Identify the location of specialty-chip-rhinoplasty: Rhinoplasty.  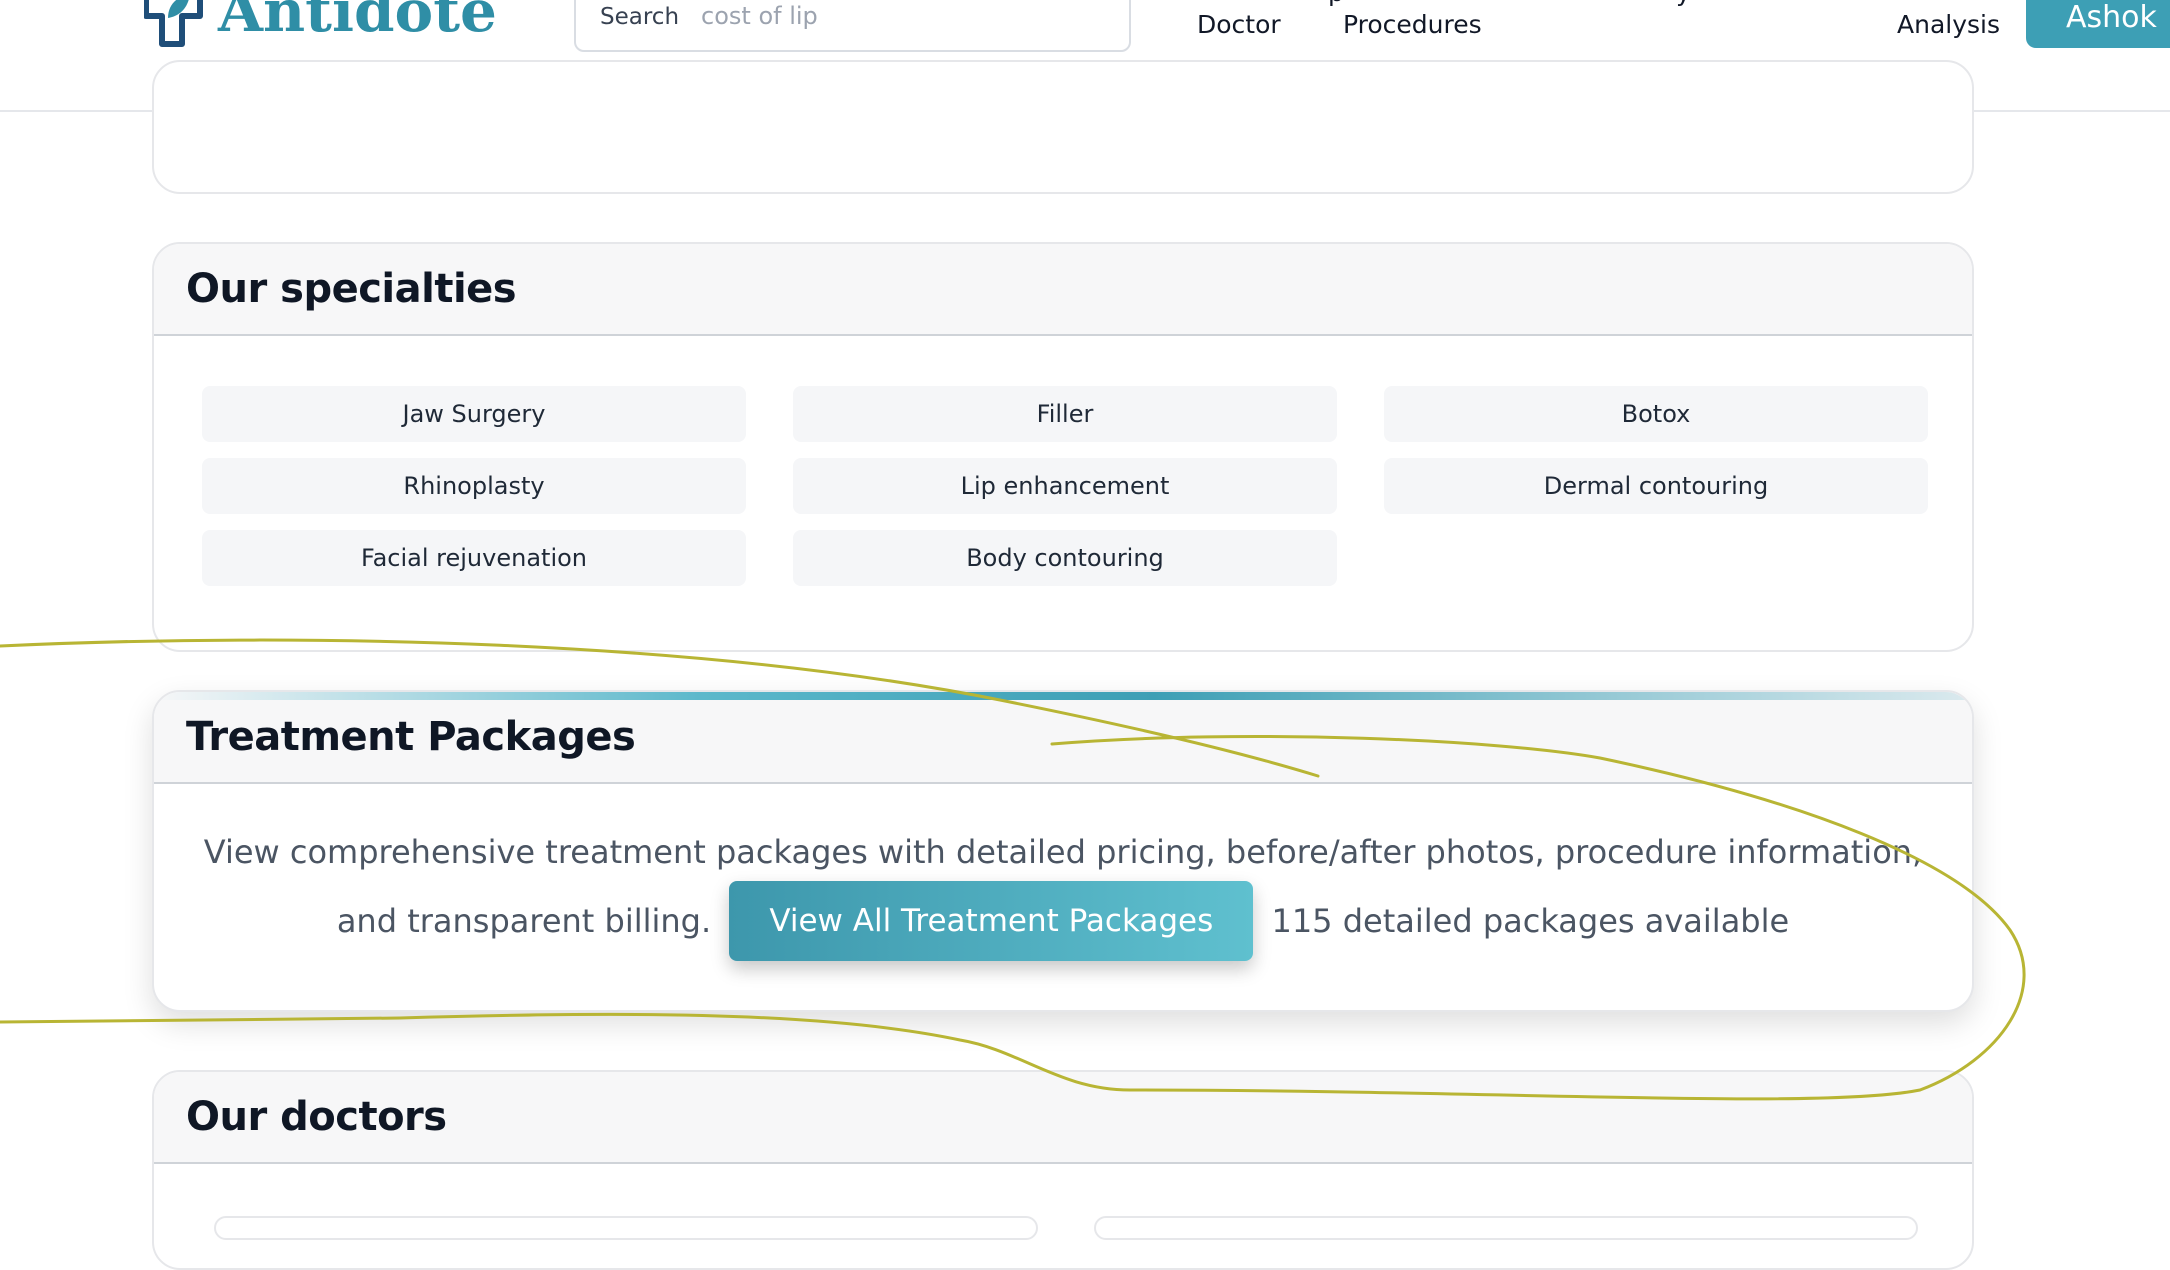
(474, 486).